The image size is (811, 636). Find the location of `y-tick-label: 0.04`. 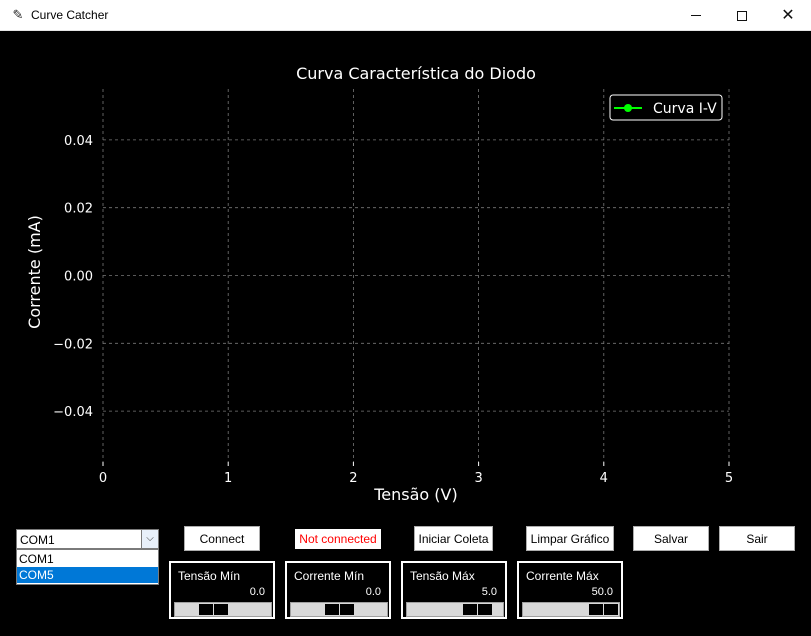

y-tick-label: 0.04 is located at coordinates (78, 141).